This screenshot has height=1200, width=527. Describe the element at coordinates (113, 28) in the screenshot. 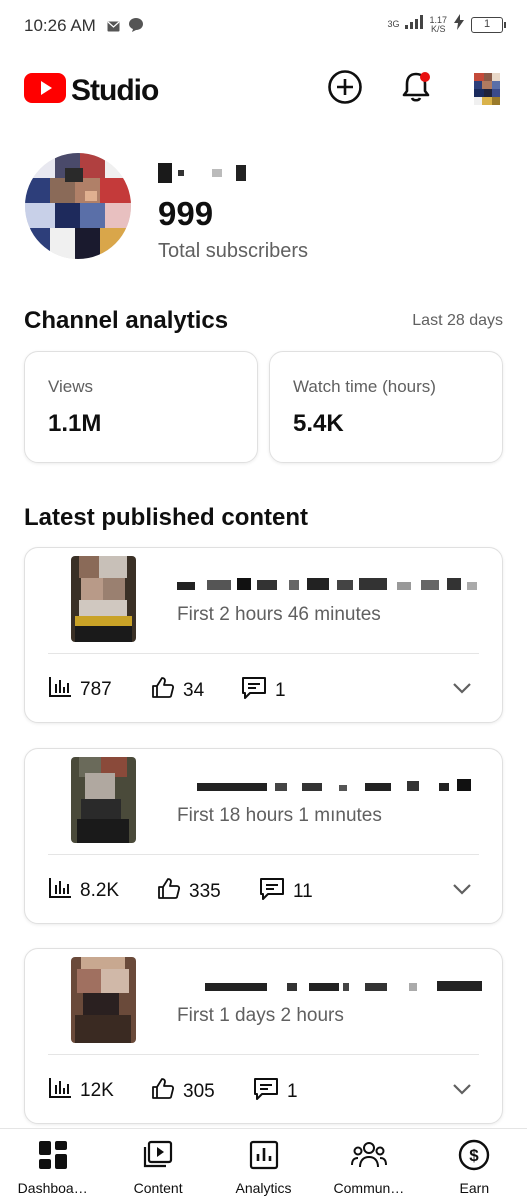

I see `mail-icon` at that location.